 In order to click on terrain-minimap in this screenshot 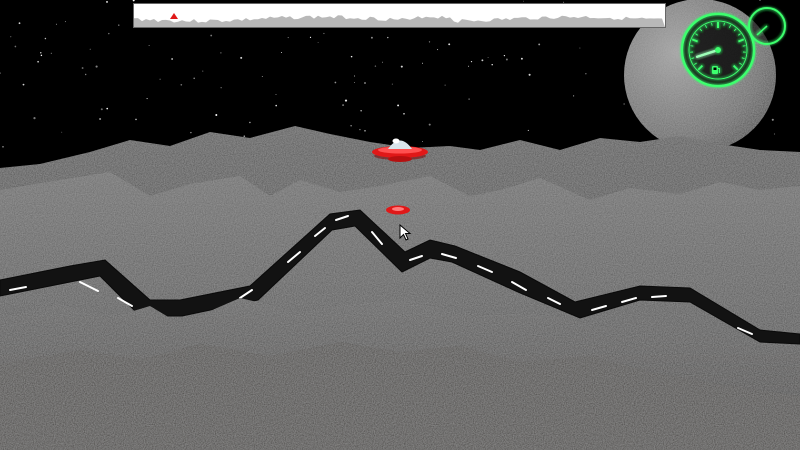, I will do `click(399, 15)`.